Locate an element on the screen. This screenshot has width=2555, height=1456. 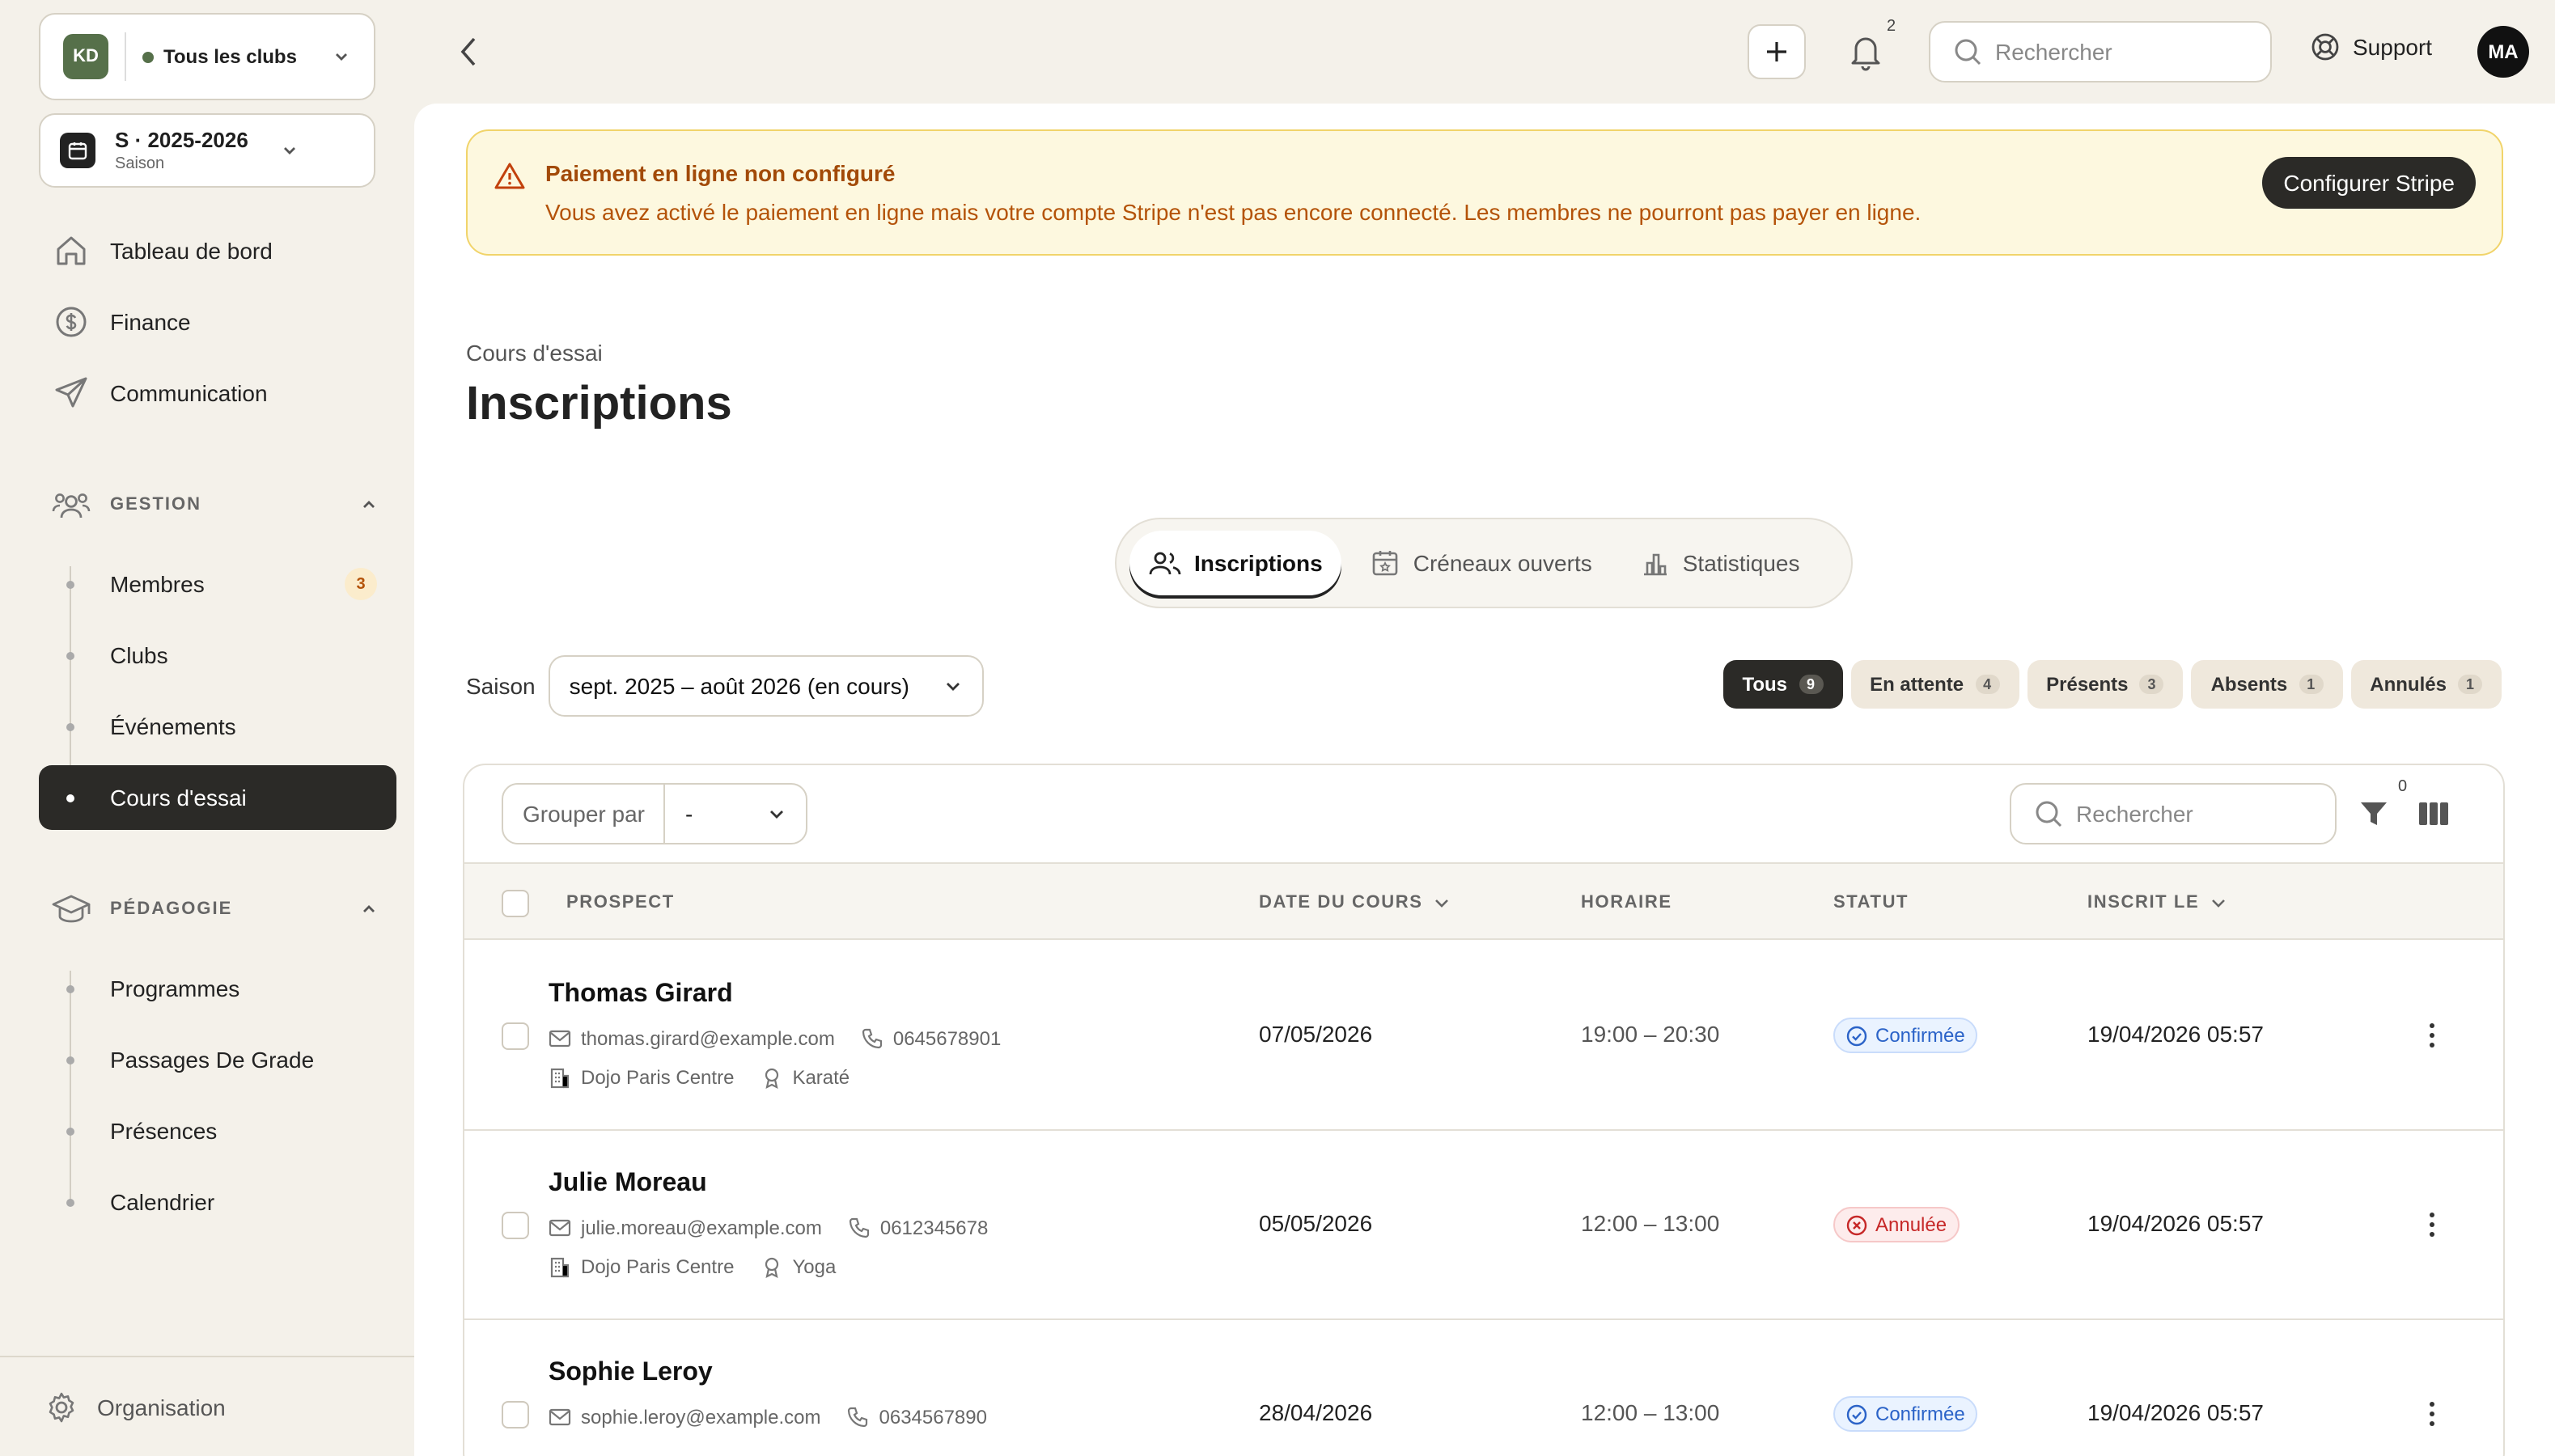
tab-label: Créneaux ouverts is located at coordinates (1502, 563).